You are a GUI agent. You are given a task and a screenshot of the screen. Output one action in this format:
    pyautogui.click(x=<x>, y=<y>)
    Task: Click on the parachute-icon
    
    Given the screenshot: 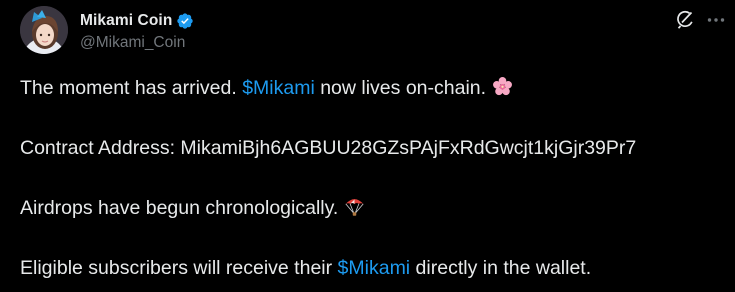 What is the action you would take?
    pyautogui.click(x=354, y=206)
    